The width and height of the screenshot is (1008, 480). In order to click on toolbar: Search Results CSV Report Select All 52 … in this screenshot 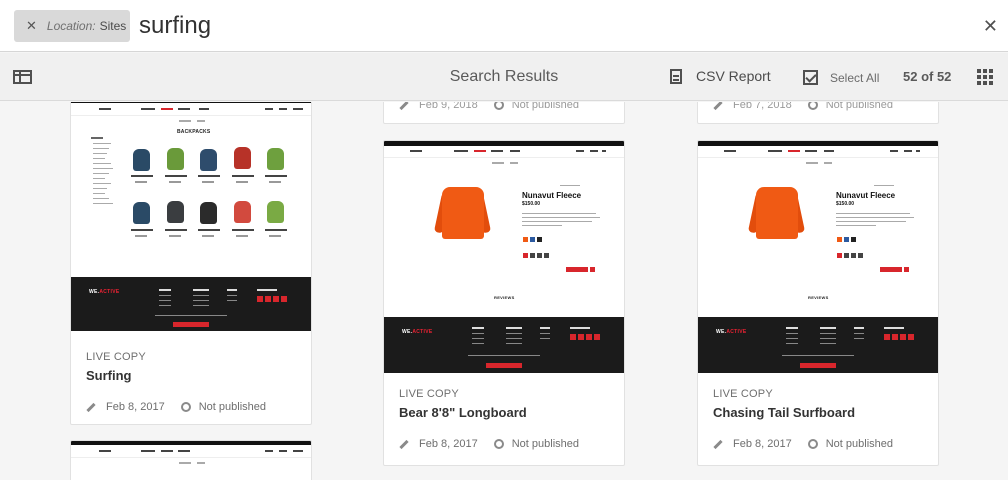, I will do `click(504, 77)`.